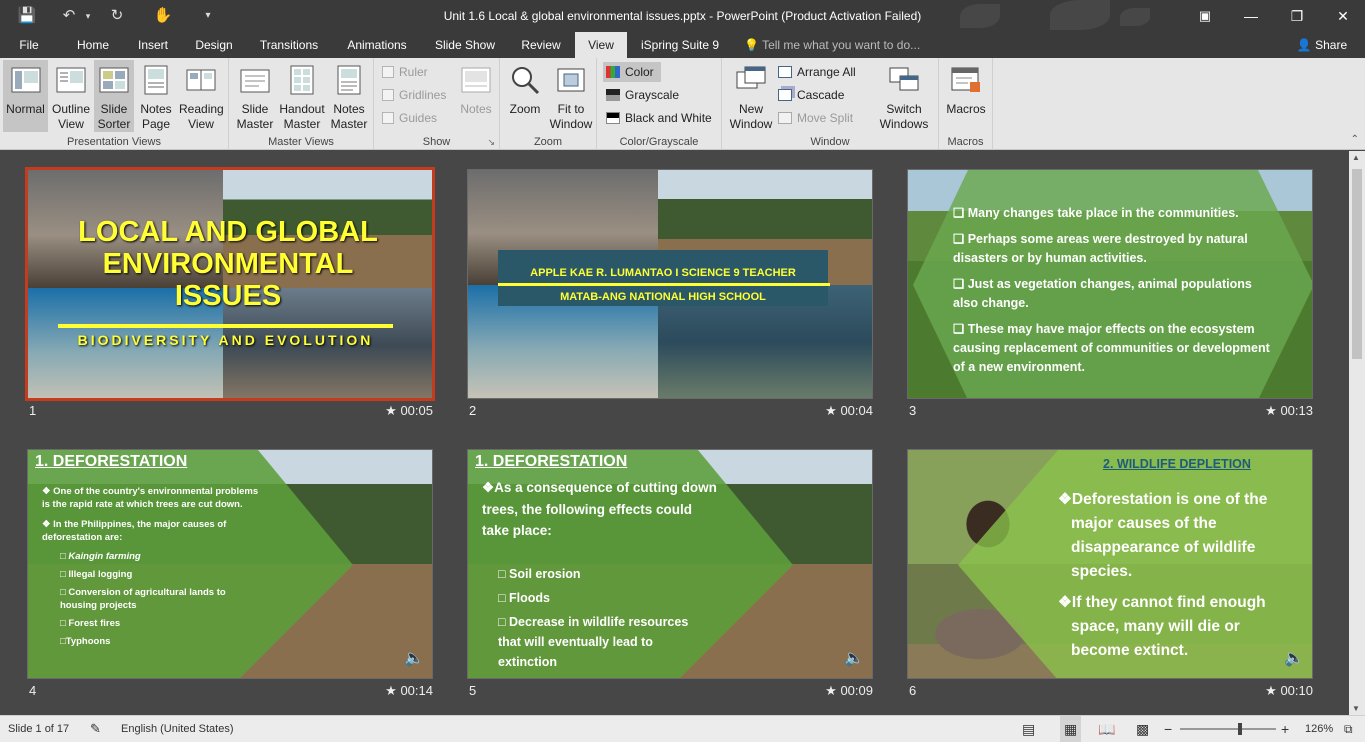 Image resolution: width=1365 pixels, height=742 pixels. Describe the element at coordinates (473, 410) in the screenshot. I see `slide-number: 2` at that location.